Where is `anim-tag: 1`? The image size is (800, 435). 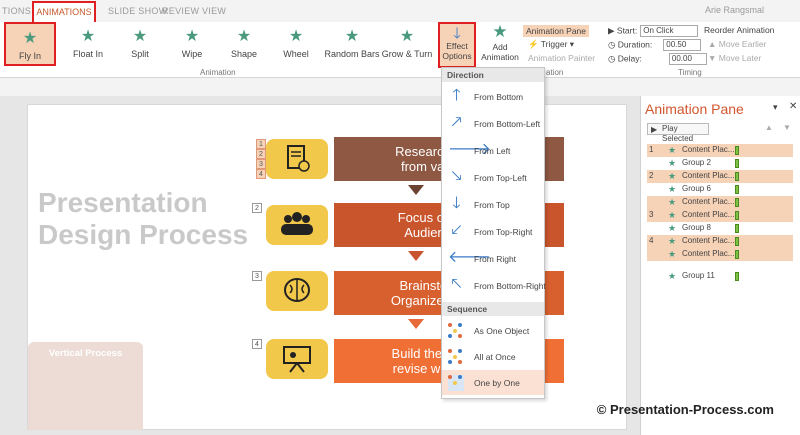
anim-tag: 1 is located at coordinates (261, 144).